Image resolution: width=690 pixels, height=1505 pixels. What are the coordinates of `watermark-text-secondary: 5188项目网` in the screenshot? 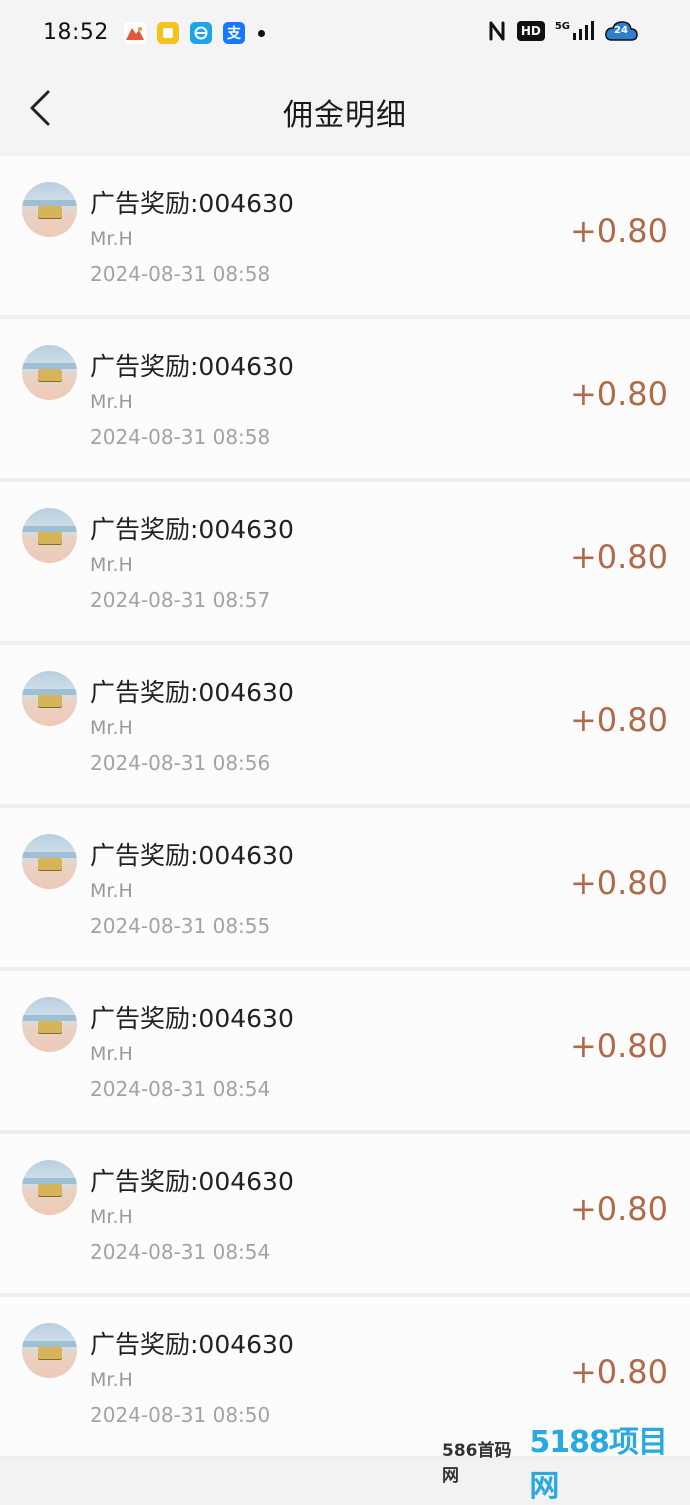 It's located at (598, 1464).